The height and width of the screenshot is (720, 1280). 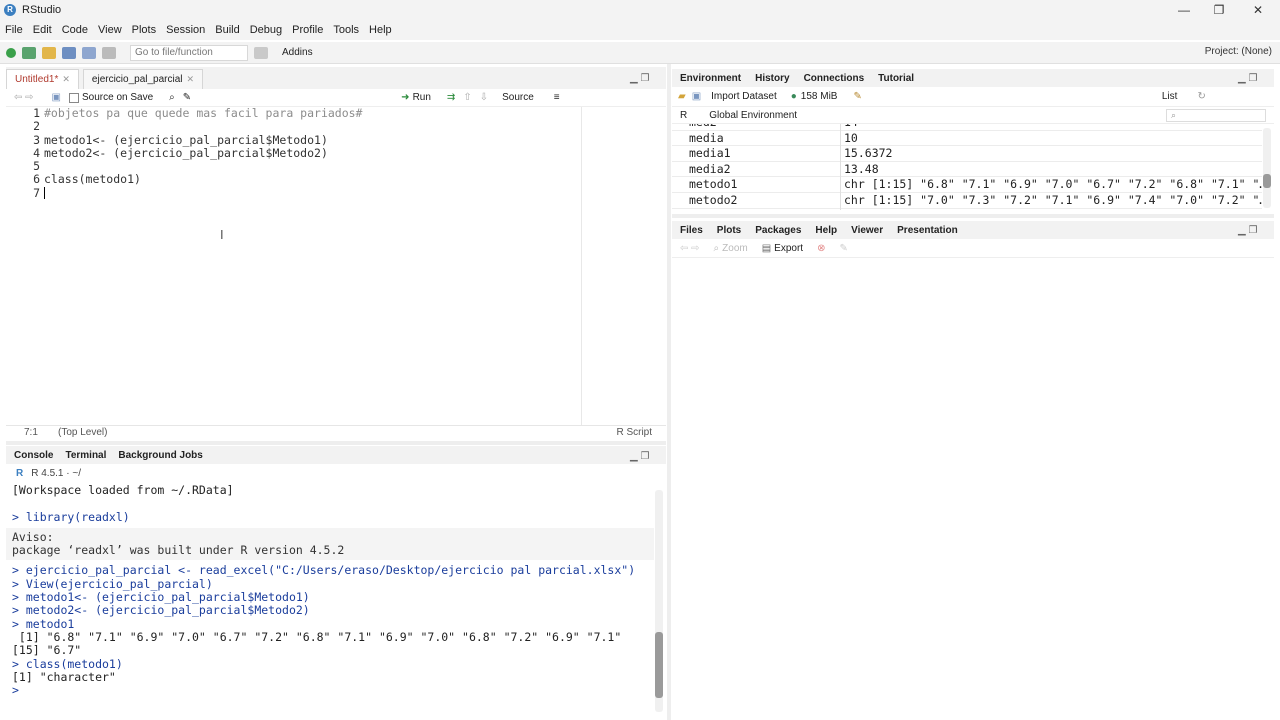 What do you see at coordinates (467, 97) in the screenshot?
I see `up-icon: ⇧` at bounding box center [467, 97].